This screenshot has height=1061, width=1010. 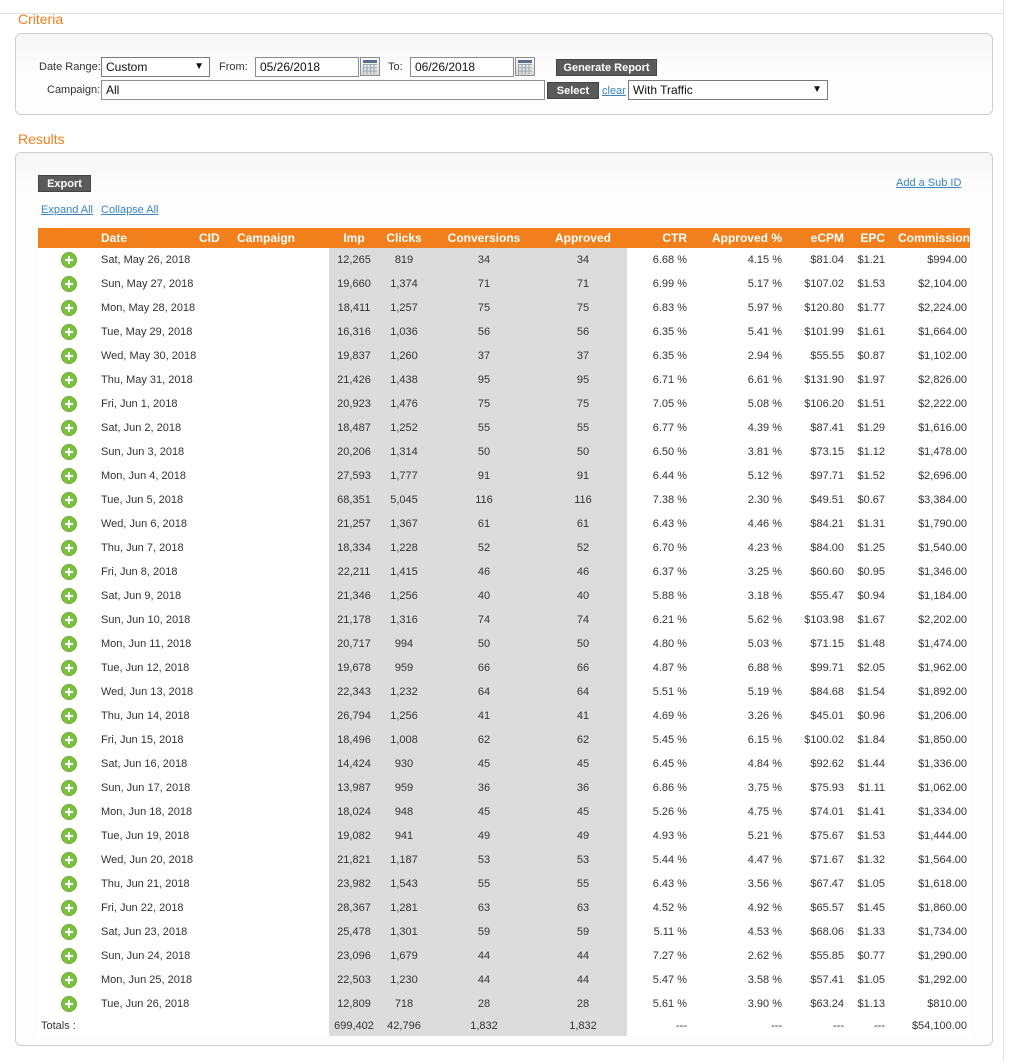 What do you see at coordinates (932, 238) in the screenshot?
I see `column-header-commission: Commission` at bounding box center [932, 238].